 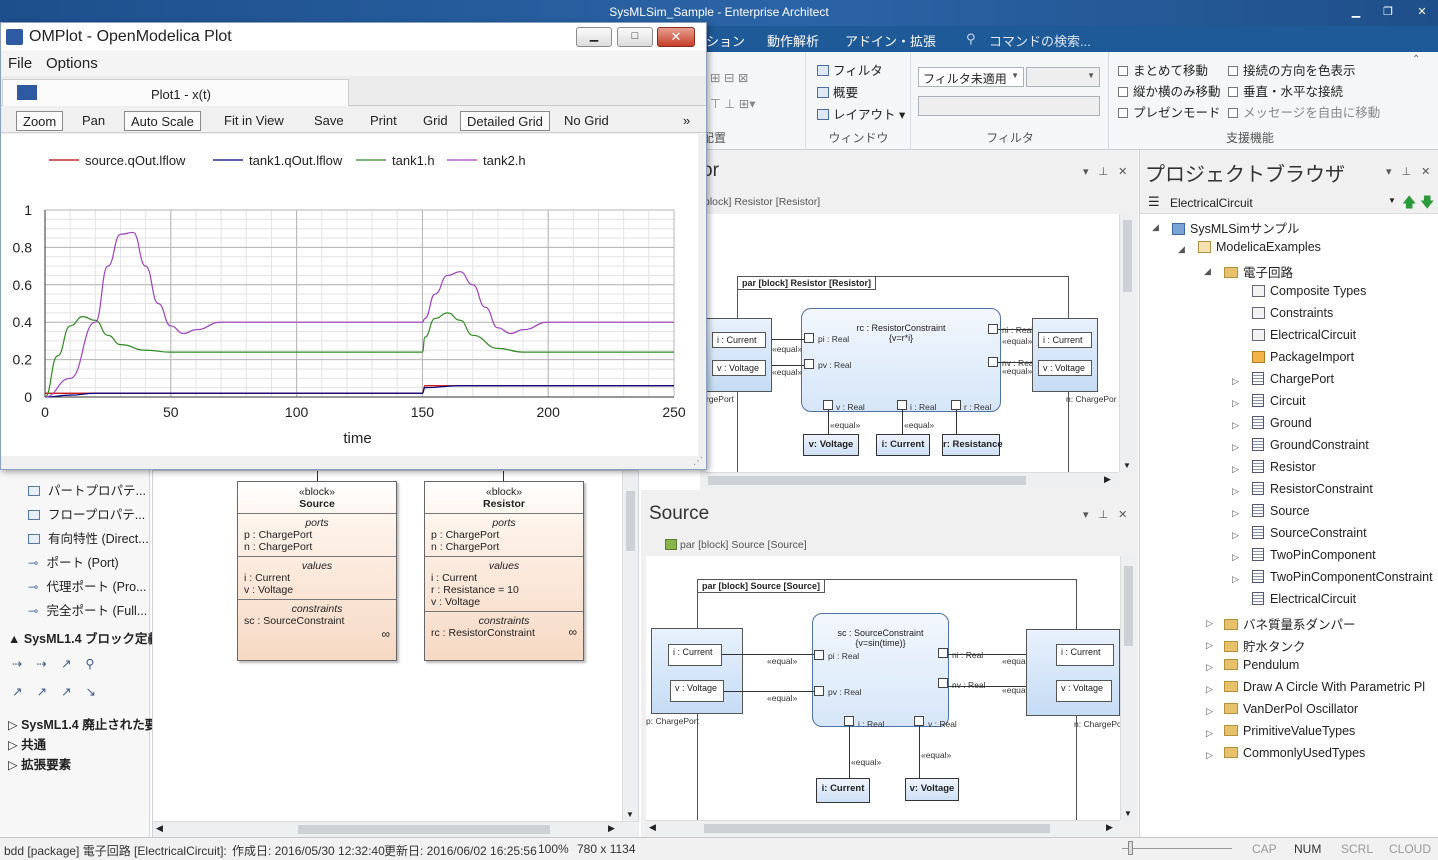 What do you see at coordinates (1261, 665) in the screenshot?
I see `tree-folder-pendulum: Pendulum` at bounding box center [1261, 665].